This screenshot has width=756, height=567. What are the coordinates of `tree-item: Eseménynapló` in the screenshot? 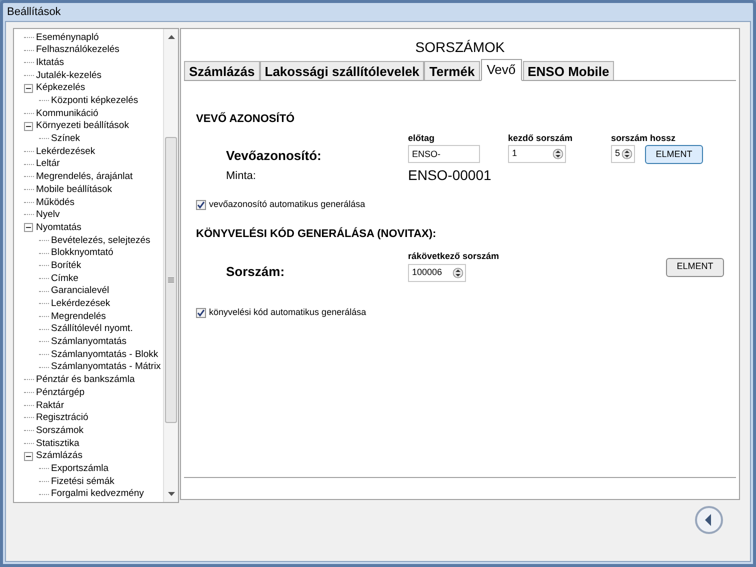 It's located at (67, 37).